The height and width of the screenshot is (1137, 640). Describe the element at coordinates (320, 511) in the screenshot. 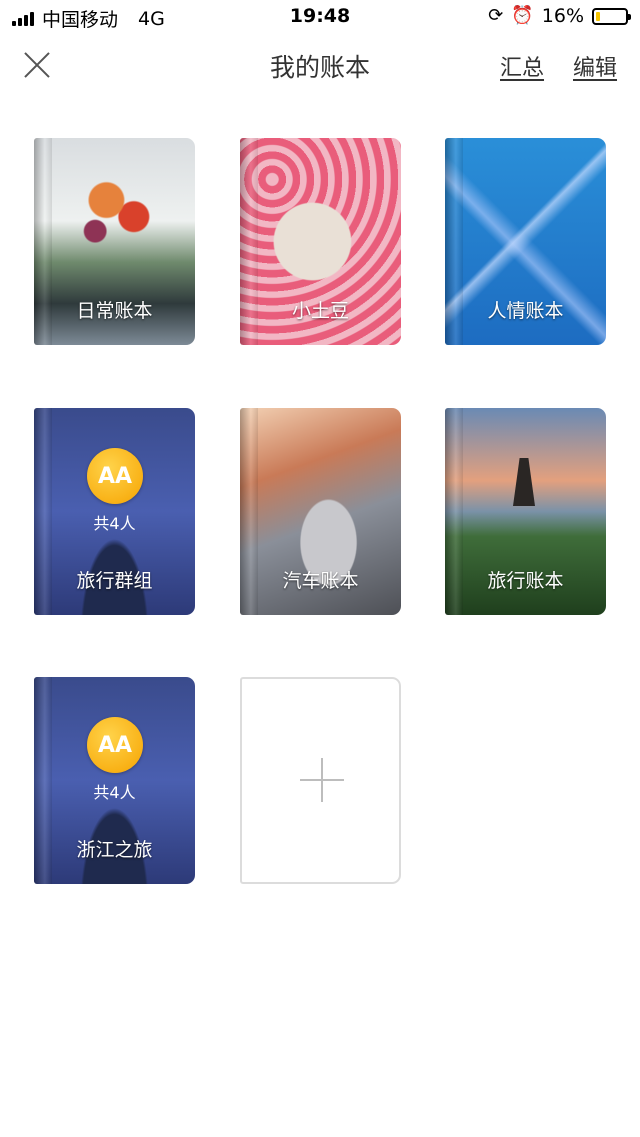

I see `book-car: 汽车账本` at that location.